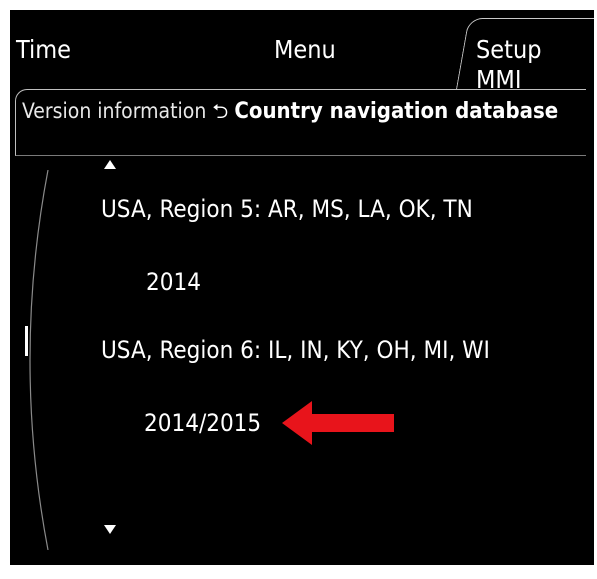  What do you see at coordinates (535, 65) in the screenshot?
I see `tab-setup-mmi: Setup MMI` at bounding box center [535, 65].